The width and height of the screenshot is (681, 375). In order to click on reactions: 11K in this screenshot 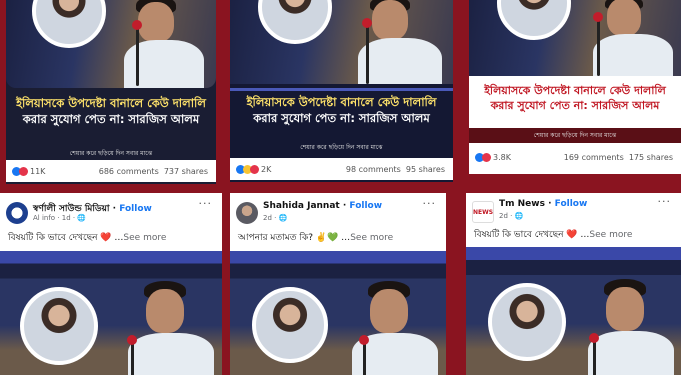, I will do `click(28, 171)`.